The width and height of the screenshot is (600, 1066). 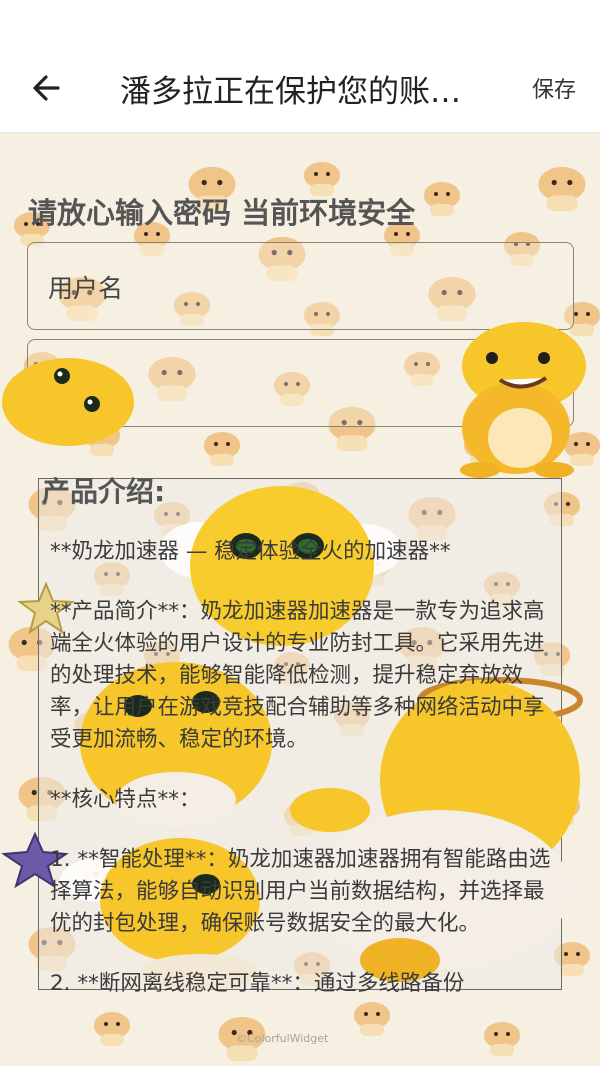 I want to click on username-placeholder: 用户名, so click(x=86, y=288).